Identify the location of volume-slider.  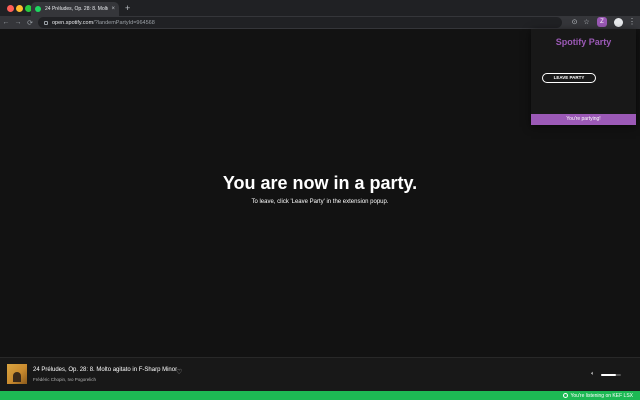
(611, 375).